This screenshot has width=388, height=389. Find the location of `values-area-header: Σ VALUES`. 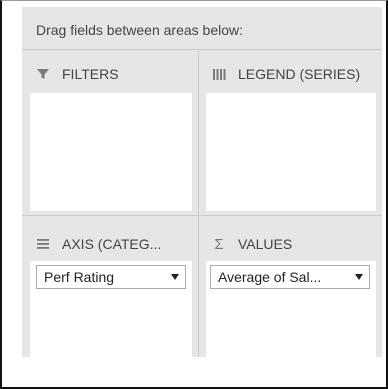

values-area-header: Σ VALUES is located at coordinates (251, 244).